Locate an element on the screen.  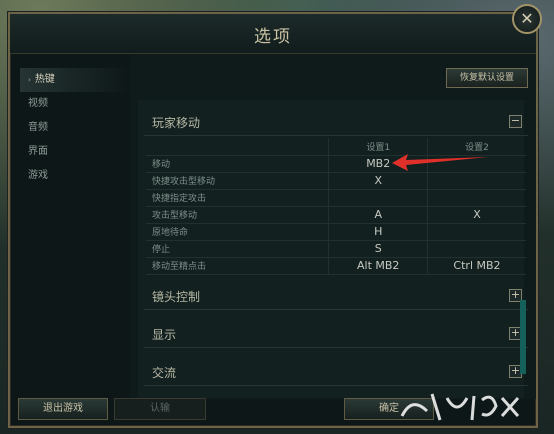
action-label: 原地待命 is located at coordinates (237, 232).